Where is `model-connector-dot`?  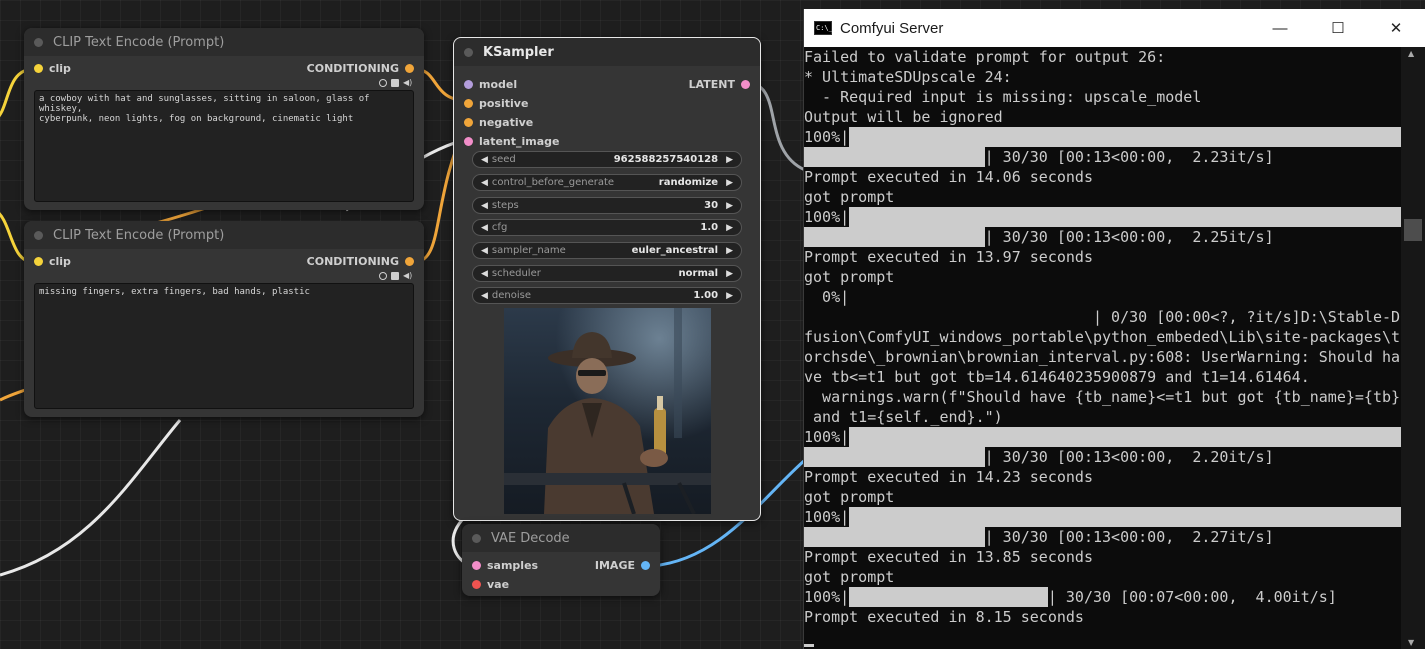 model-connector-dot is located at coordinates (468, 84).